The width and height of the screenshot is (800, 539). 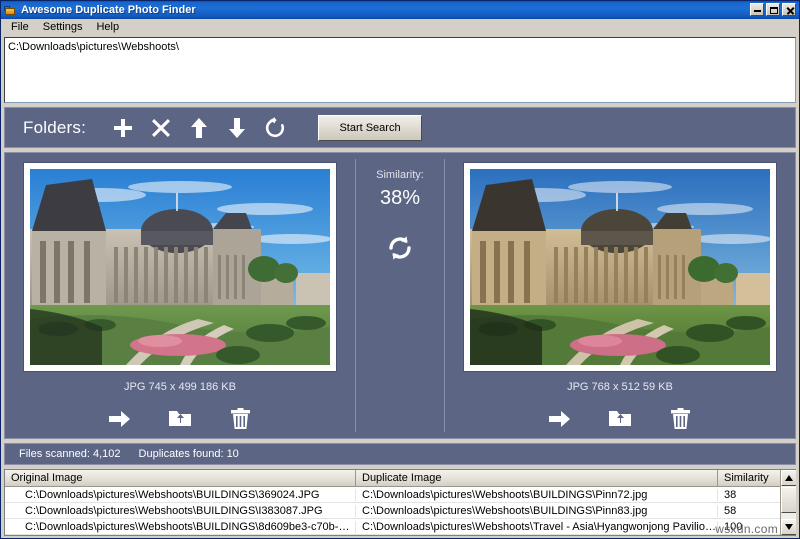 I want to click on remove-folder-button, so click(x=161, y=128).